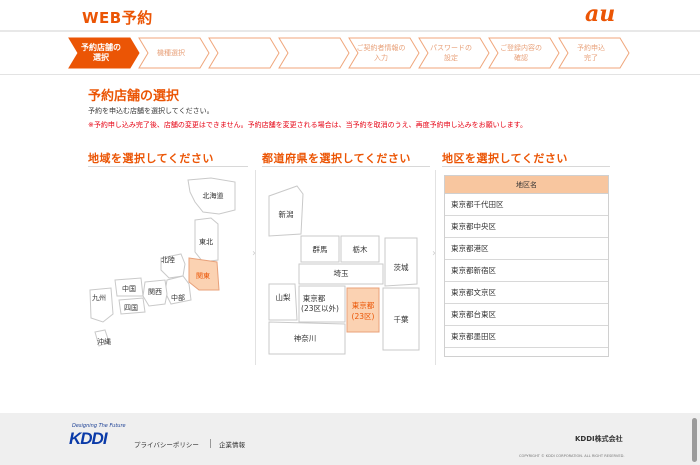 The width and height of the screenshot is (700, 465). Describe the element at coordinates (526, 227) in the screenshot. I see `district-row: 東京都中央区` at that location.